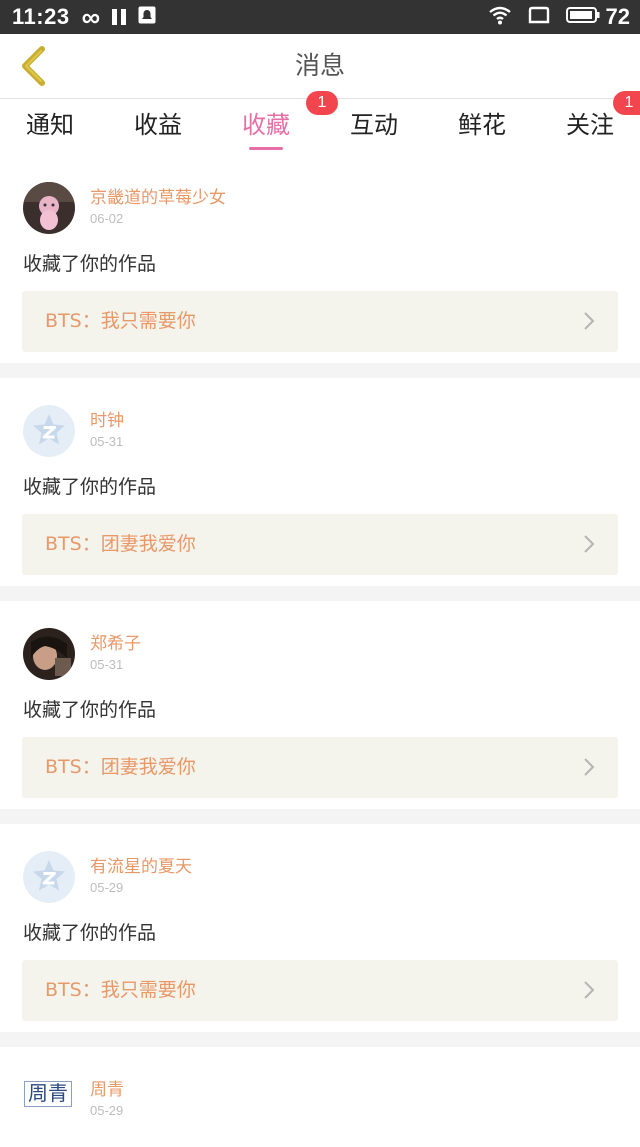 The height and width of the screenshot is (1147, 640). Describe the element at coordinates (41, 16) in the screenshot. I see `status-time: 11:23` at that location.